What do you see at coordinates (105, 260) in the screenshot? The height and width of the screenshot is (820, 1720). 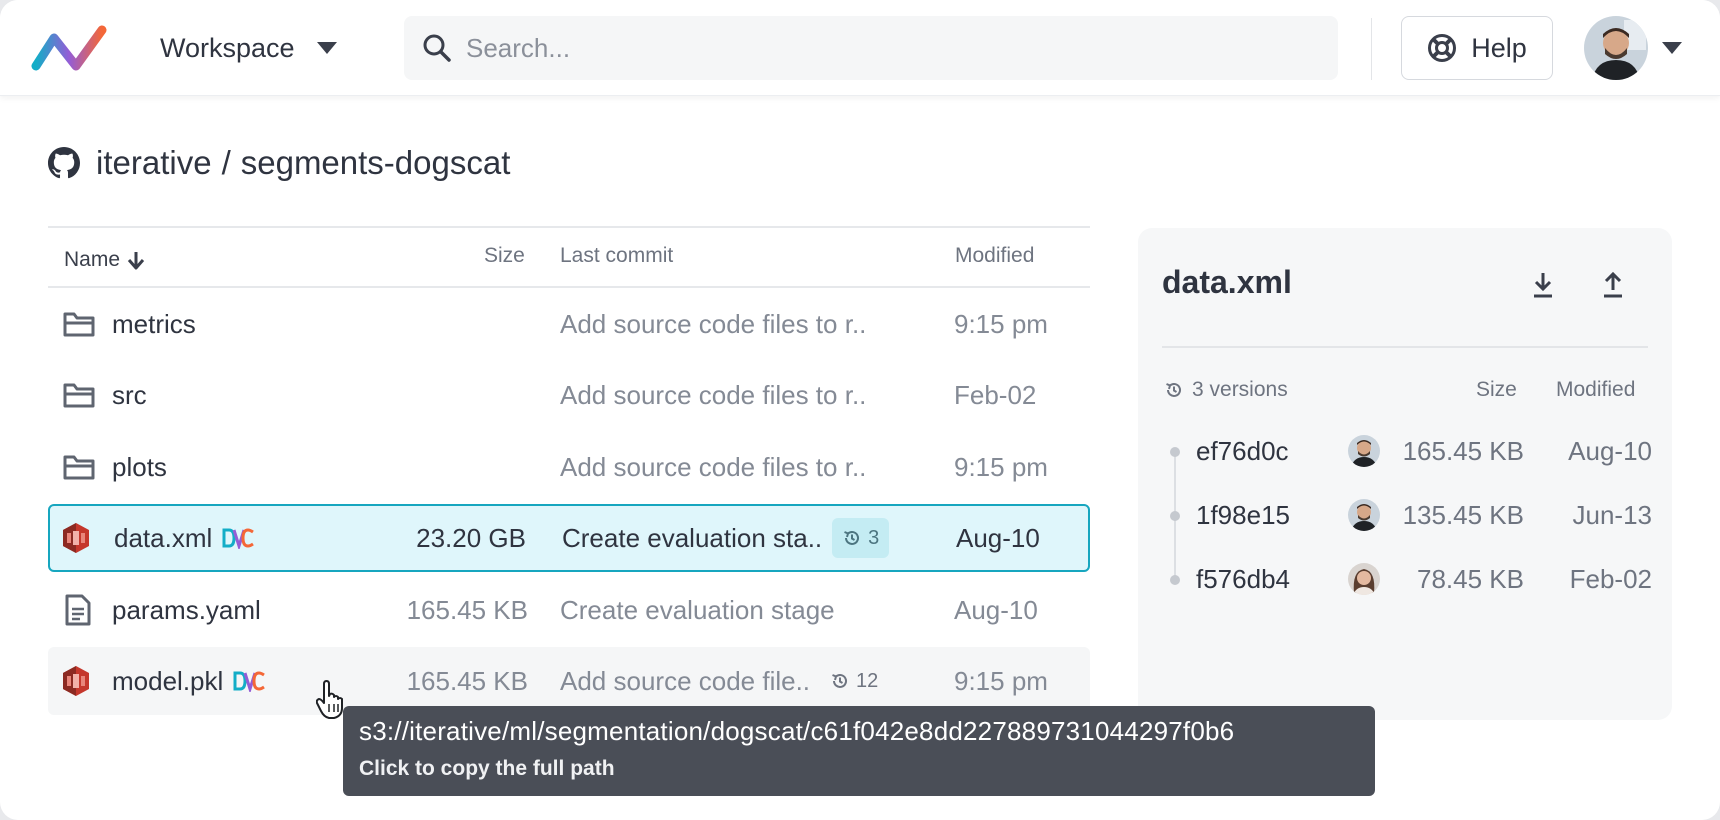 I see `column-header-name: Name` at bounding box center [105, 260].